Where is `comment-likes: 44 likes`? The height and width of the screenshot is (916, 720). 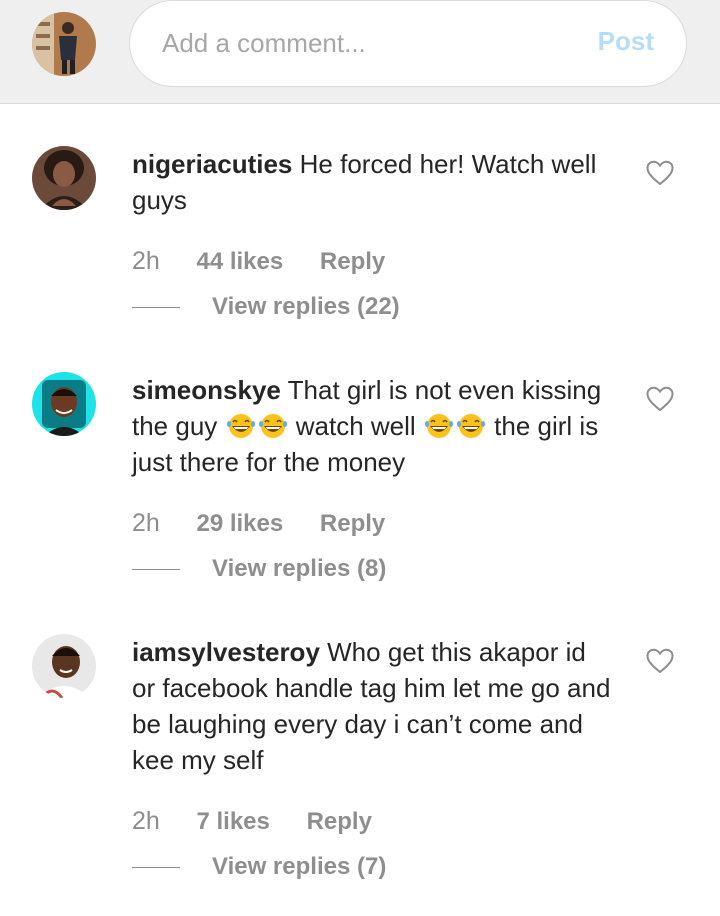
comment-likes: 44 likes is located at coordinates (239, 261).